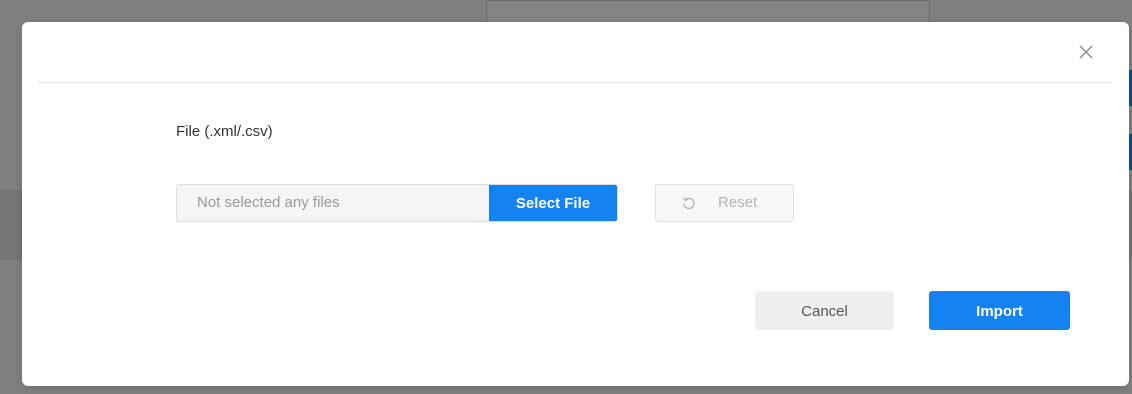  Describe the element at coordinates (268, 202) in the screenshot. I see `file-input-placeholder: Not selected any files` at that location.